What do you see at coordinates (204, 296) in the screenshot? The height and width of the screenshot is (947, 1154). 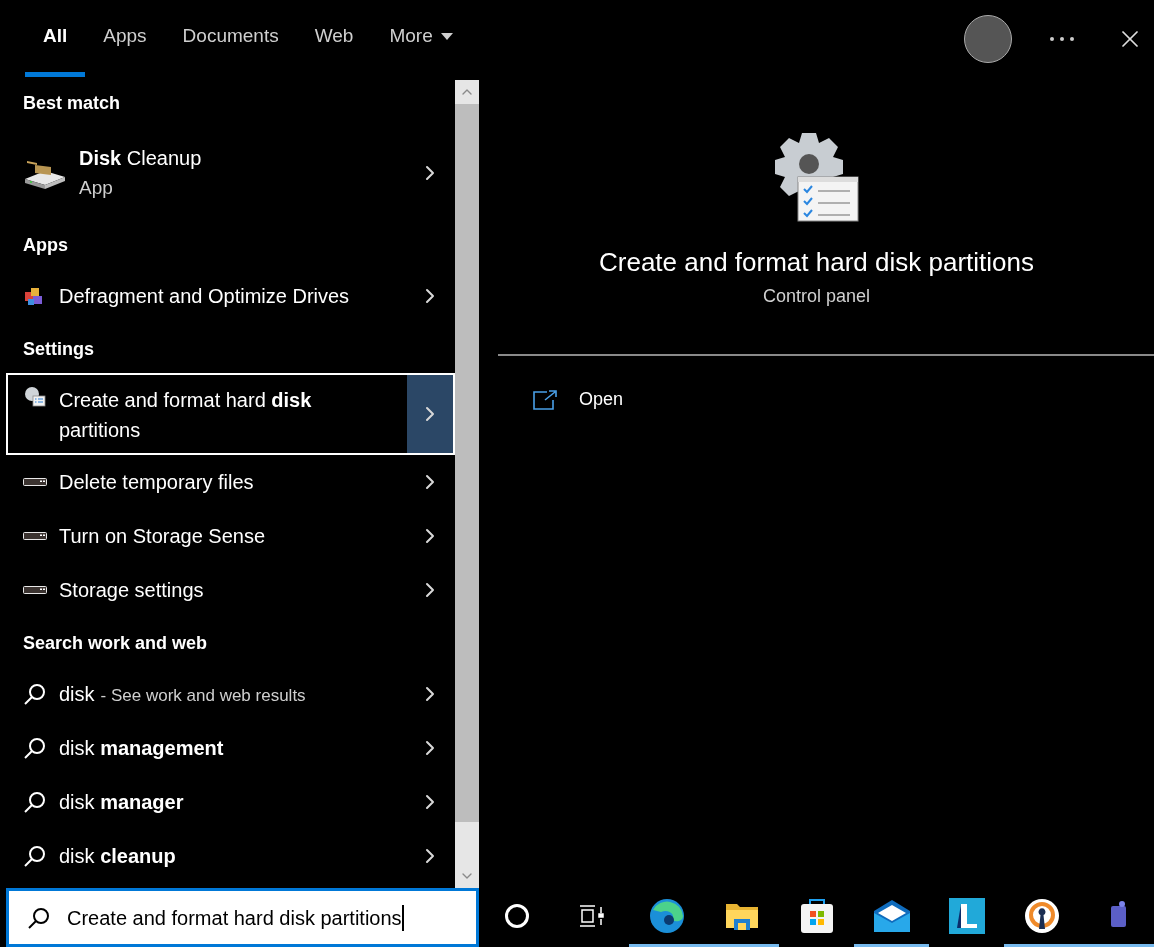 I see `result-title: Defragment and Optimize Drives` at bounding box center [204, 296].